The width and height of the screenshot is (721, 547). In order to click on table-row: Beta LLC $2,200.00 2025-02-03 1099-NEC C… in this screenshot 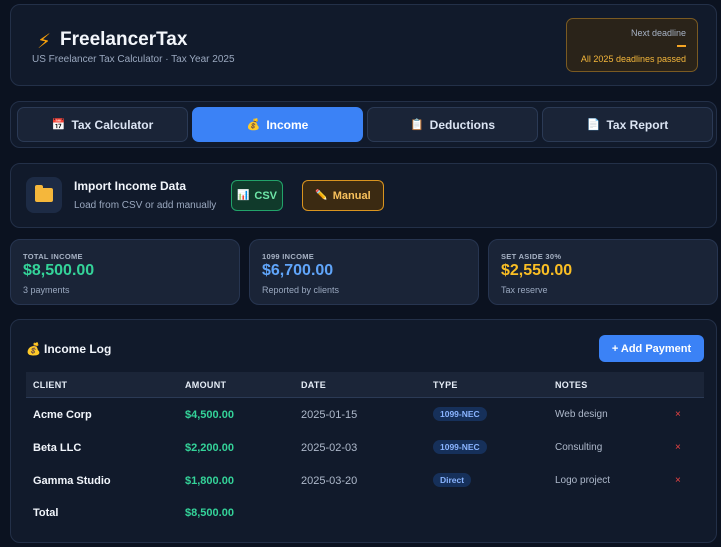, I will do `click(365, 448)`.